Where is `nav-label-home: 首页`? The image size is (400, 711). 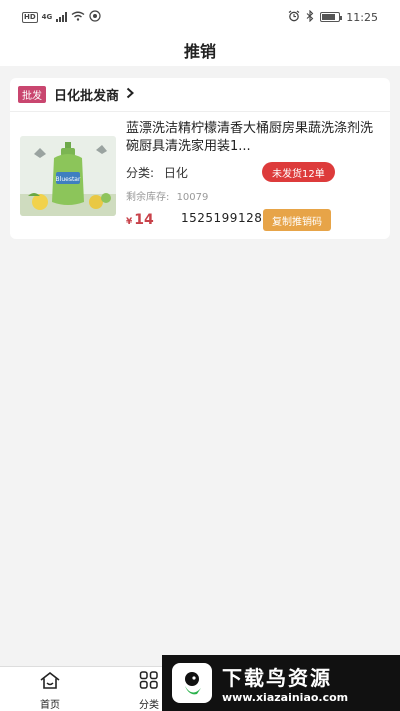 nav-label-home: 首页 is located at coordinates (50, 705).